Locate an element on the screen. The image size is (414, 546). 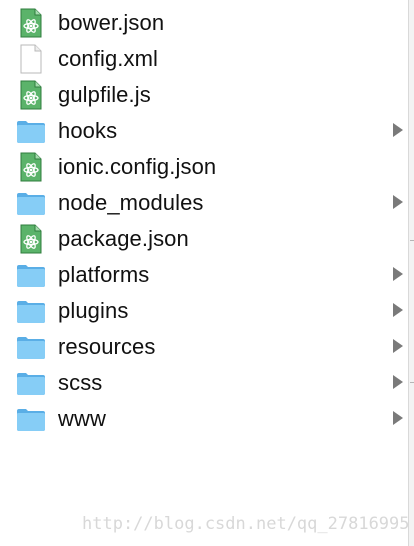
folder-name: hooks is located at coordinates (88, 130).